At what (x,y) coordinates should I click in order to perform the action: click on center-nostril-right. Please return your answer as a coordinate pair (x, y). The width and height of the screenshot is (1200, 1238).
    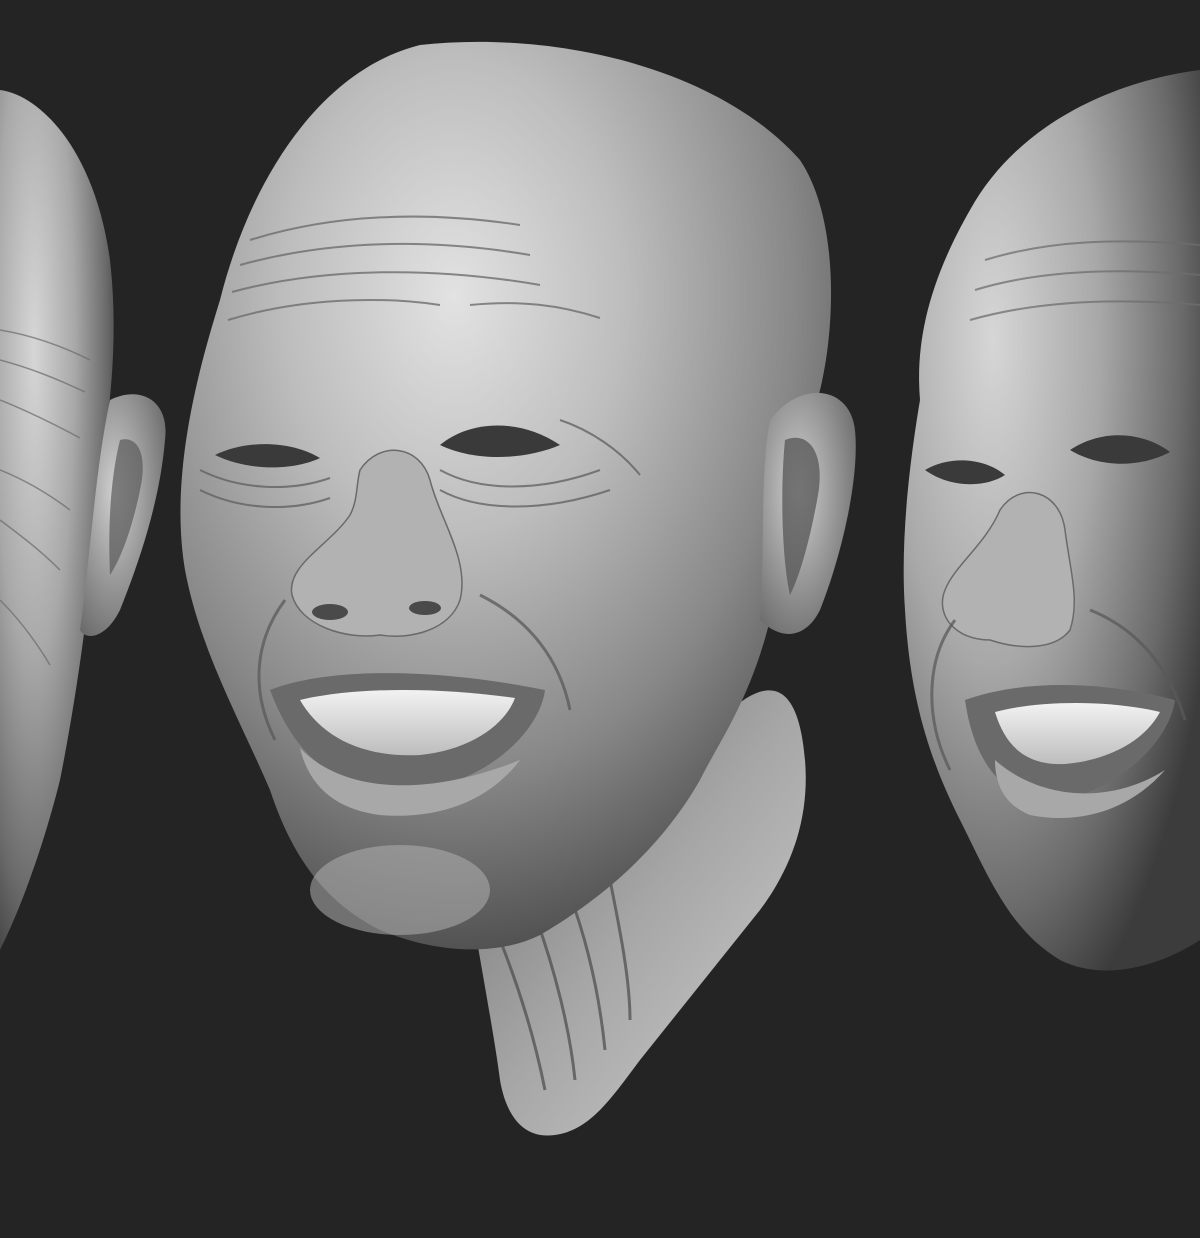
    Looking at the image, I should click on (425, 608).